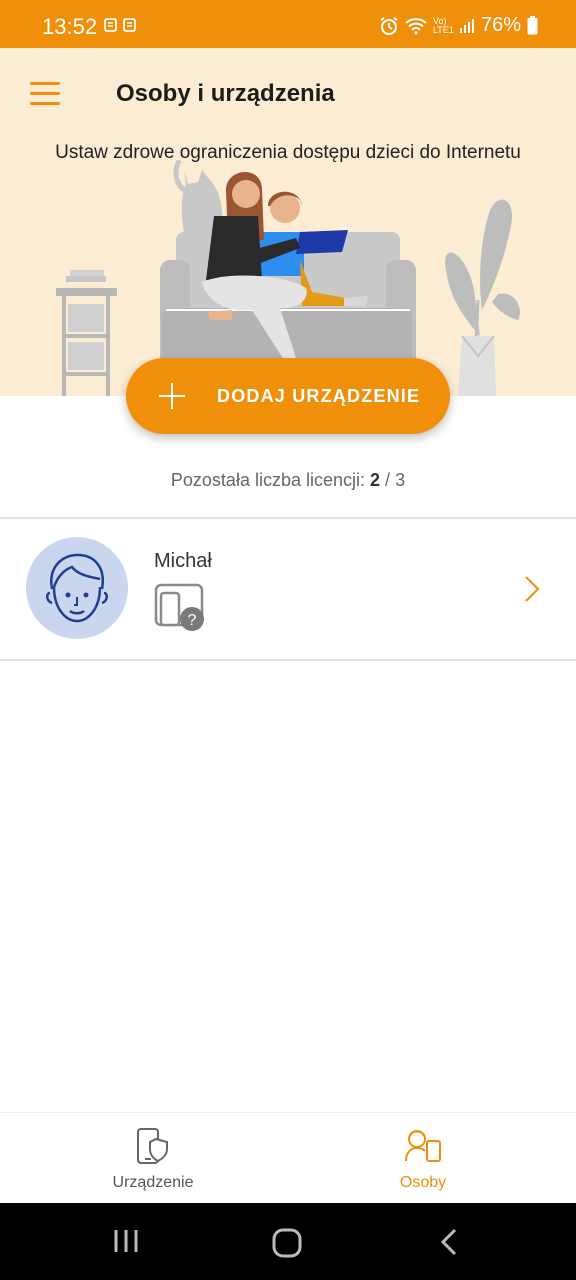  Describe the element at coordinates (288, 24) in the screenshot. I see `status-bar: 13:52 Vo) LTE1 76%` at that location.